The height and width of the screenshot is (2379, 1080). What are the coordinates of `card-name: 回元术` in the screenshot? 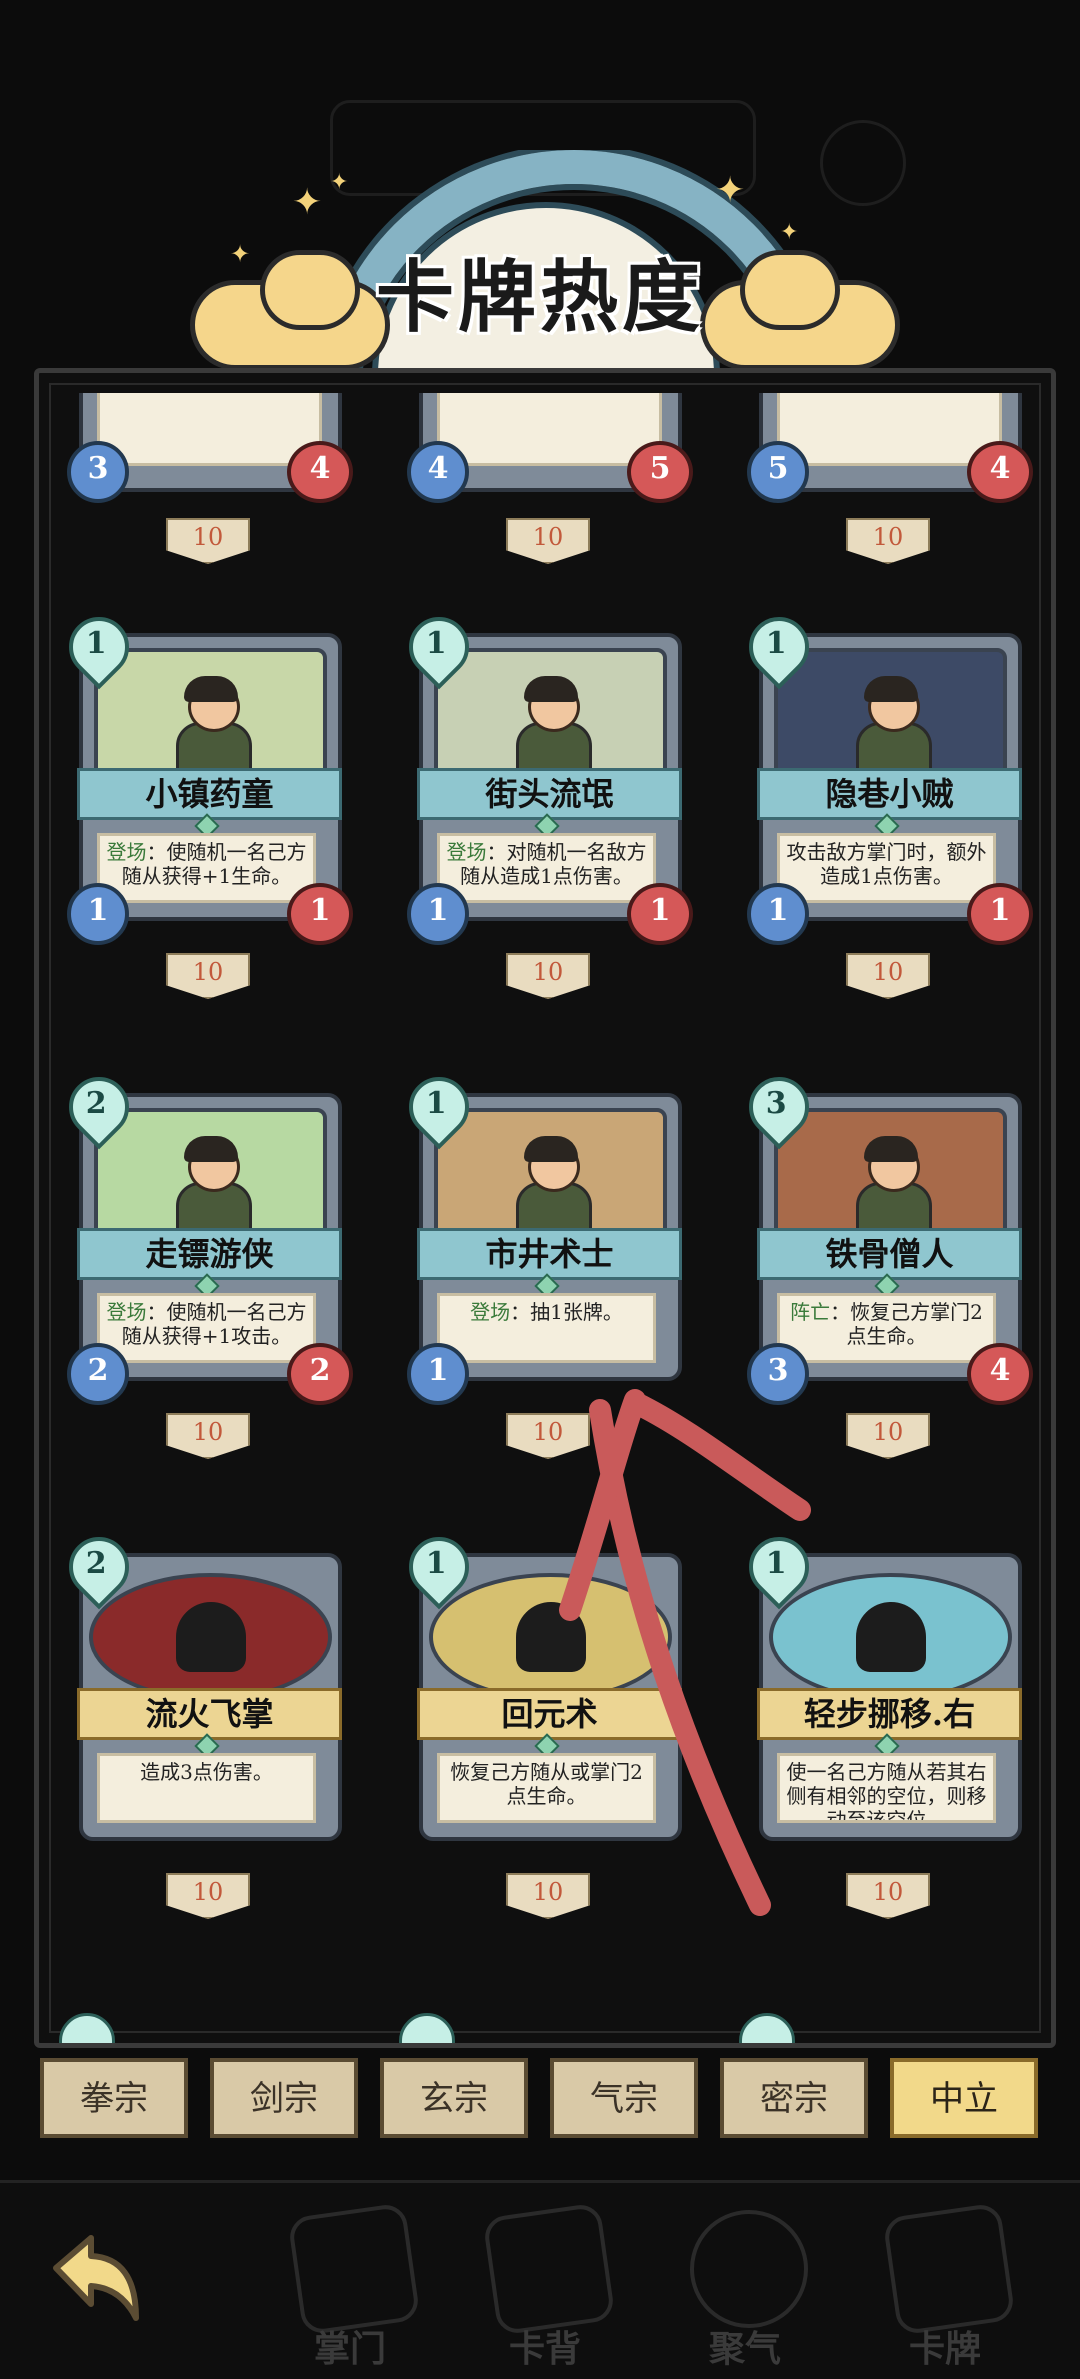 It's located at (549, 1714).